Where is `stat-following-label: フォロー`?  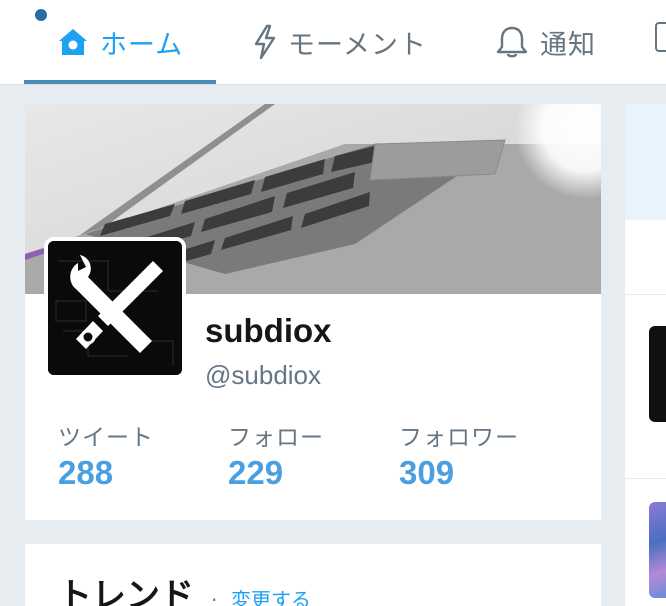
stat-following-label: フォロー is located at coordinates (276, 438).